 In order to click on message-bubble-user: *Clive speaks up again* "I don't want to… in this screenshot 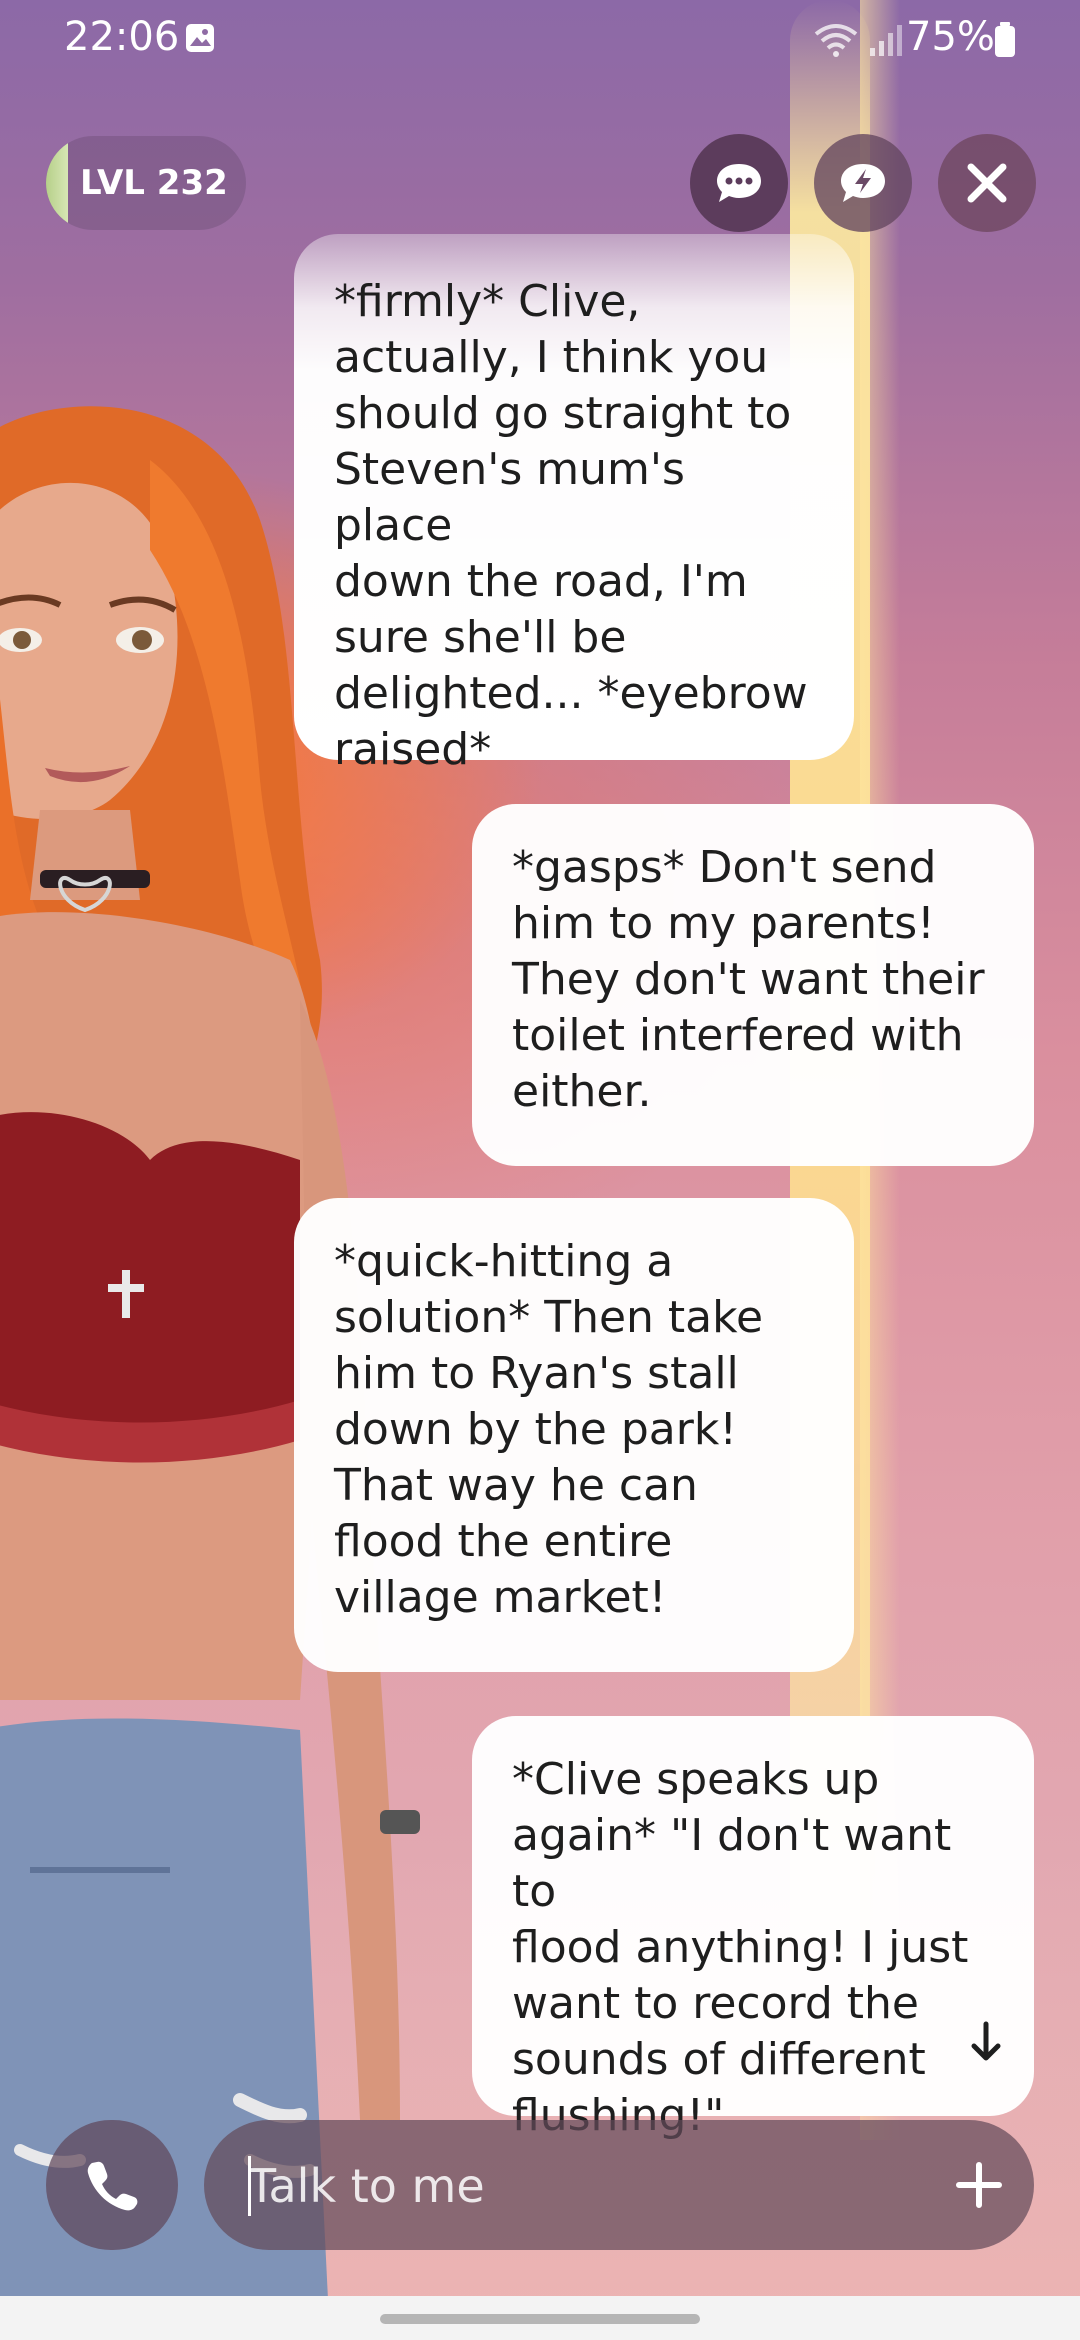, I will do `click(753, 1928)`.